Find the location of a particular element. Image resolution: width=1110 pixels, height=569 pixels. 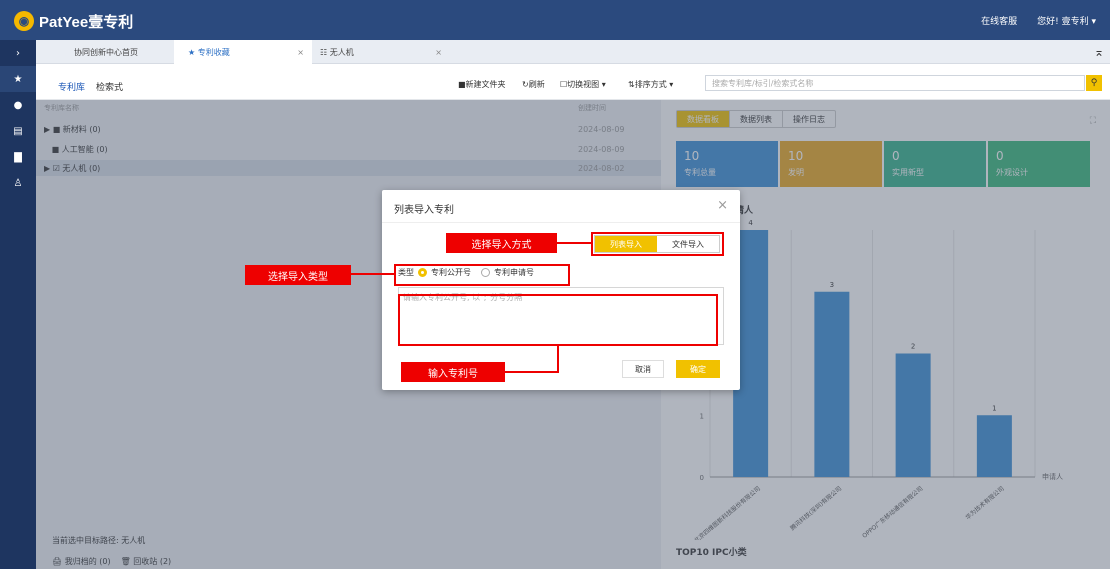

brand-name: PatYee壹专利 is located at coordinates (86, 22).